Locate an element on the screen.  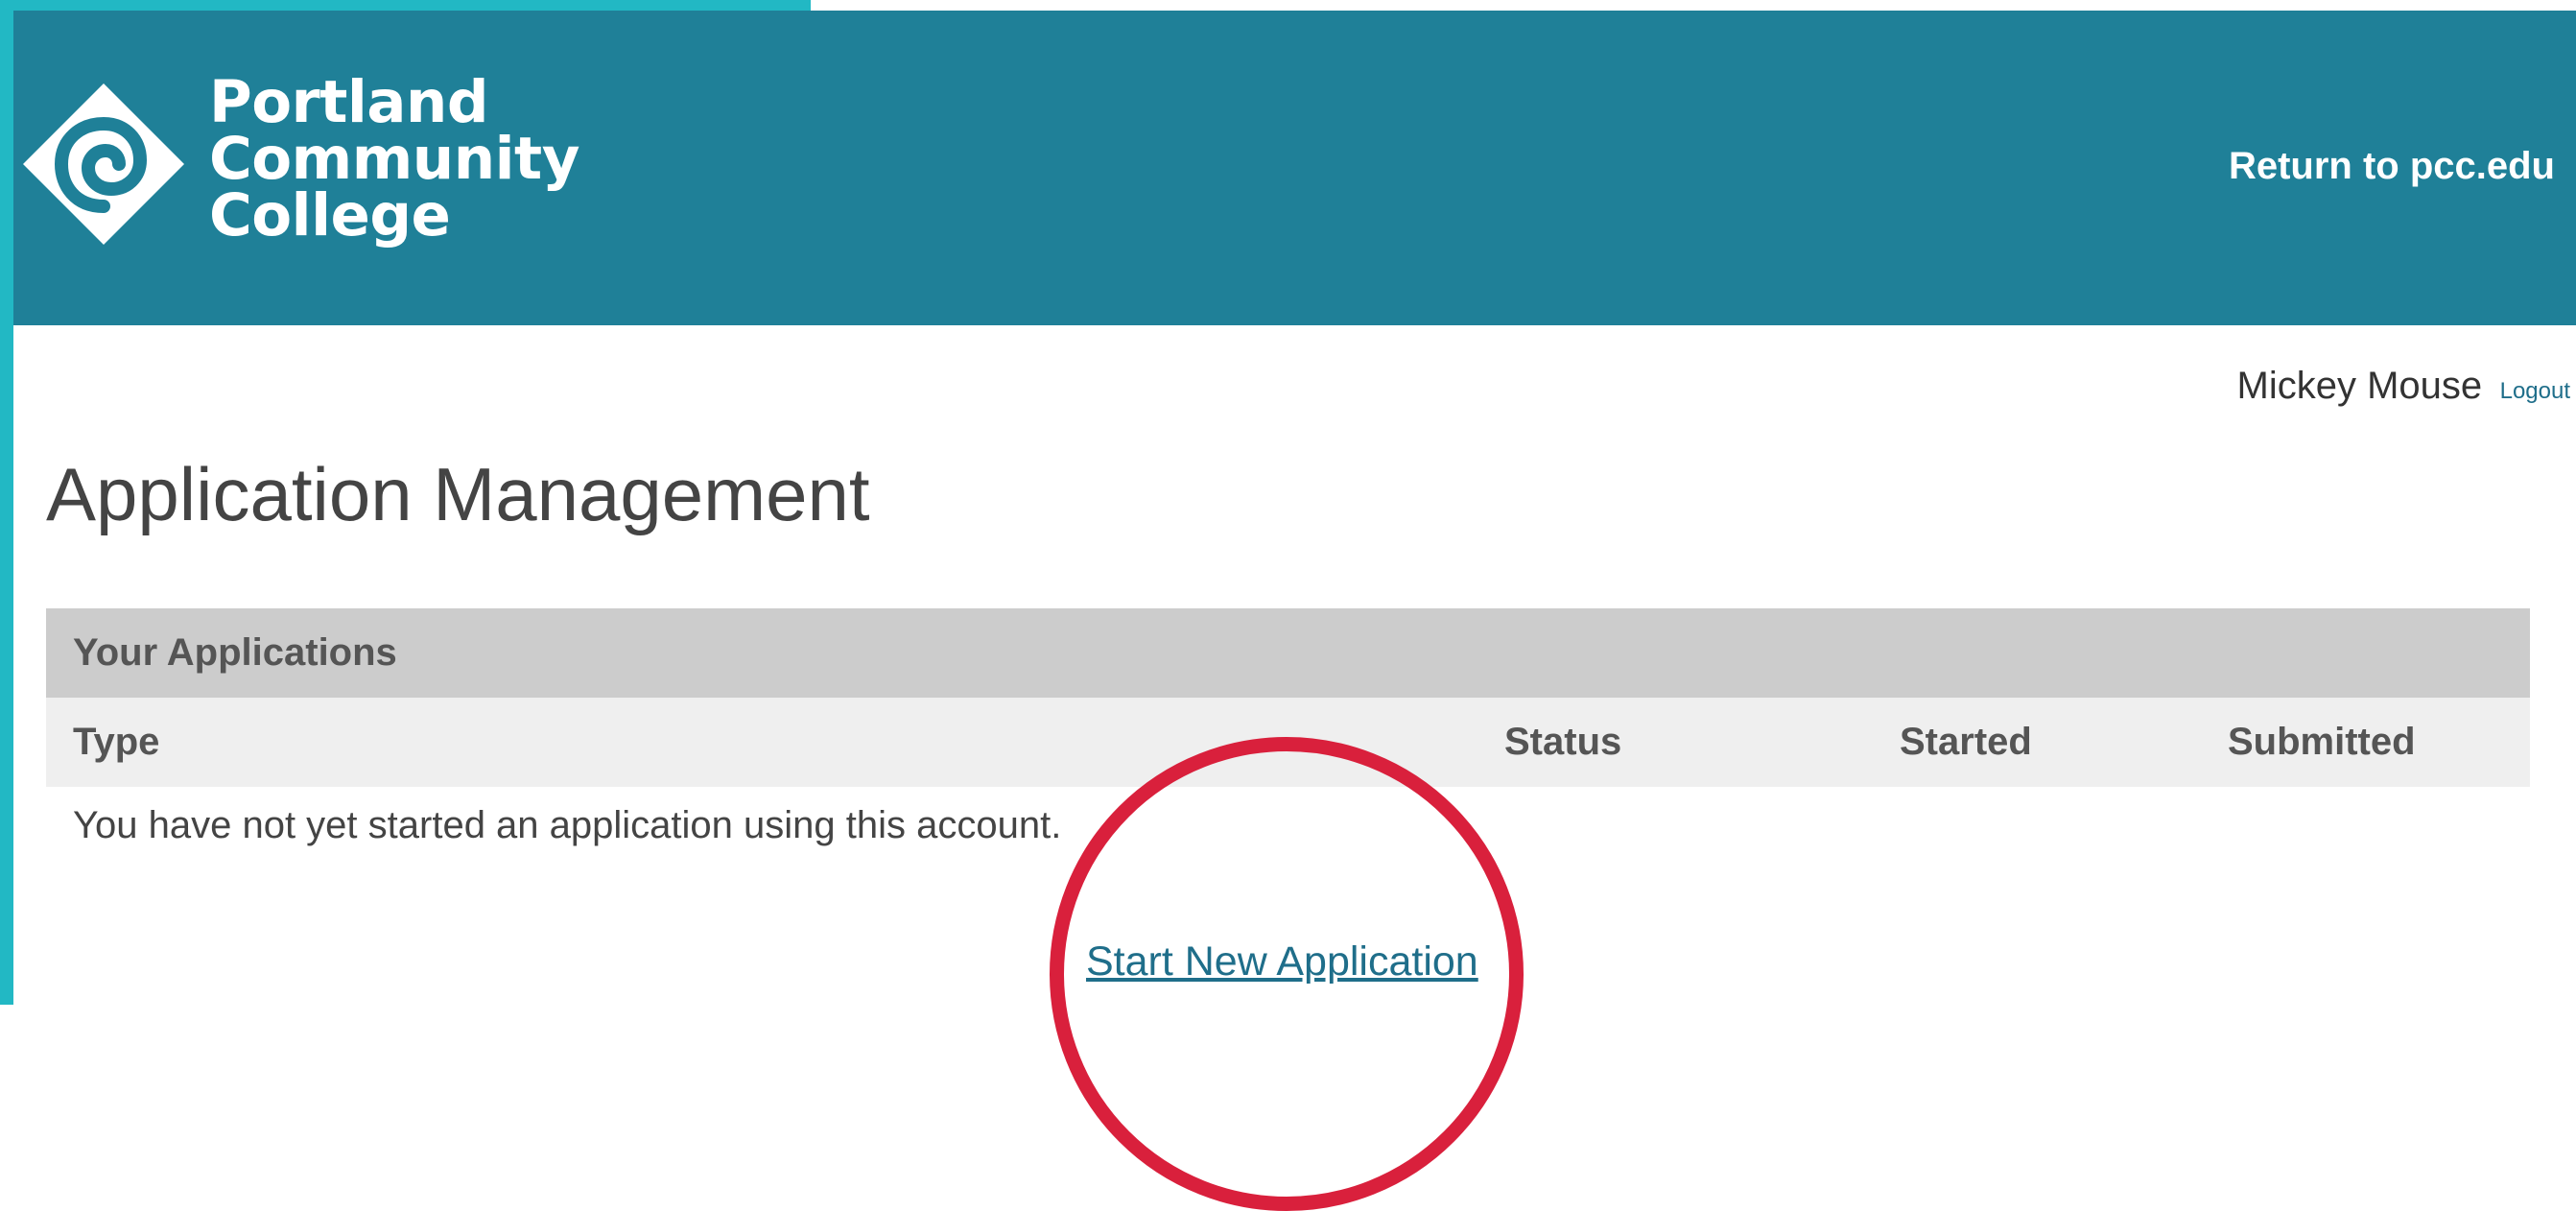
accent-strip-left is located at coordinates (7, 502).